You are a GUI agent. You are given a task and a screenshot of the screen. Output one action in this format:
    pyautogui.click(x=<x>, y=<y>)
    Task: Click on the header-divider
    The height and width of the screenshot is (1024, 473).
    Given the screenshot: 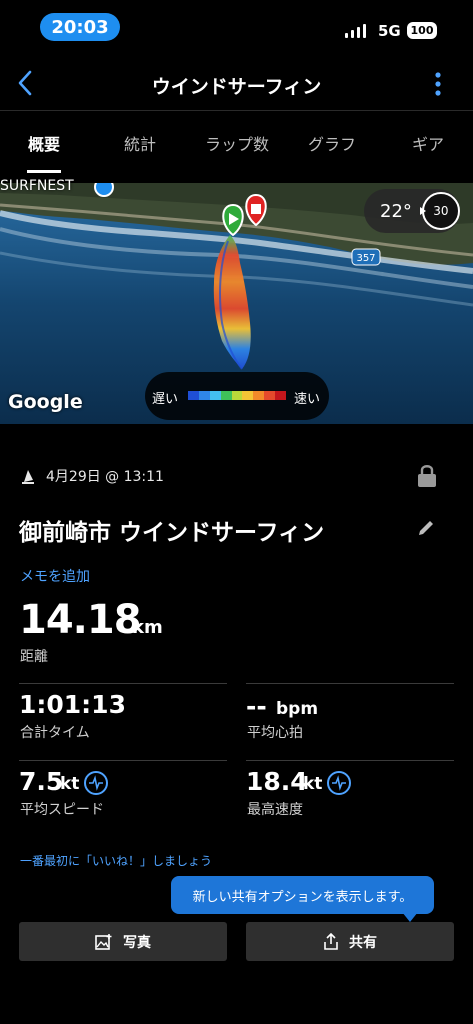 What is the action you would take?
    pyautogui.click(x=236, y=110)
    